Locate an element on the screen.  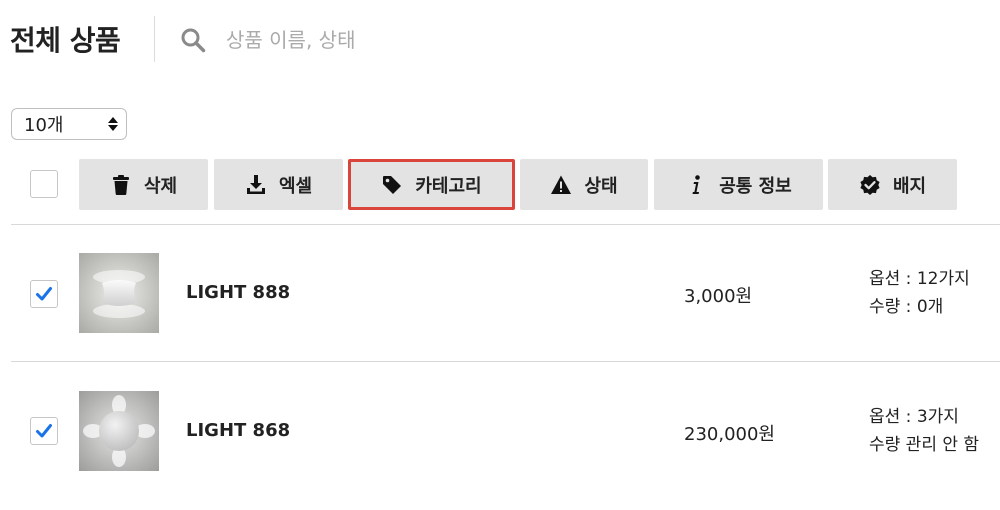
status-button: 상태 is located at coordinates (584, 184).